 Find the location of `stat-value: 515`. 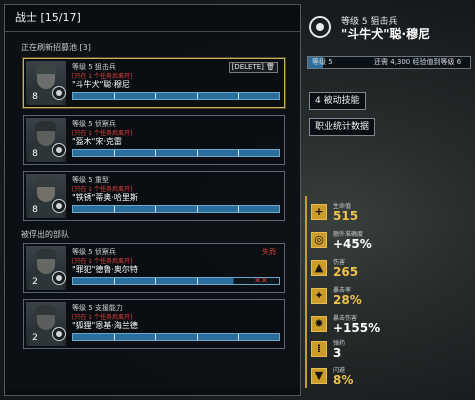

stat-value: 515 is located at coordinates (346, 216).